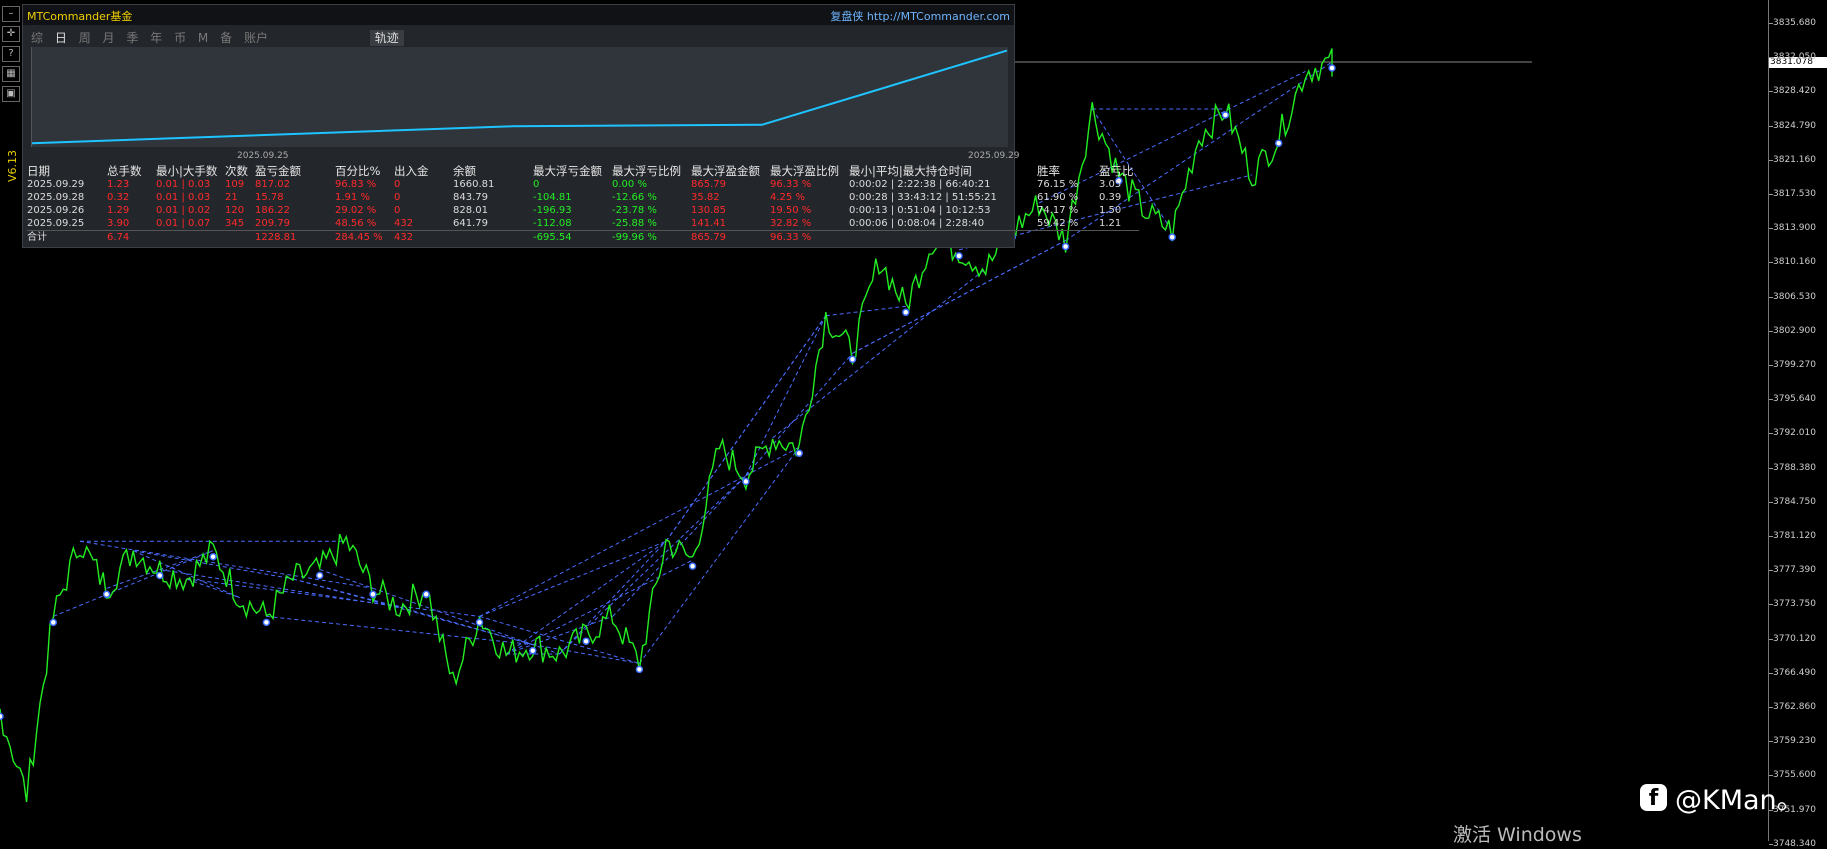  Describe the element at coordinates (12, 166) in the screenshot. I see `version-label: V6.13` at that location.